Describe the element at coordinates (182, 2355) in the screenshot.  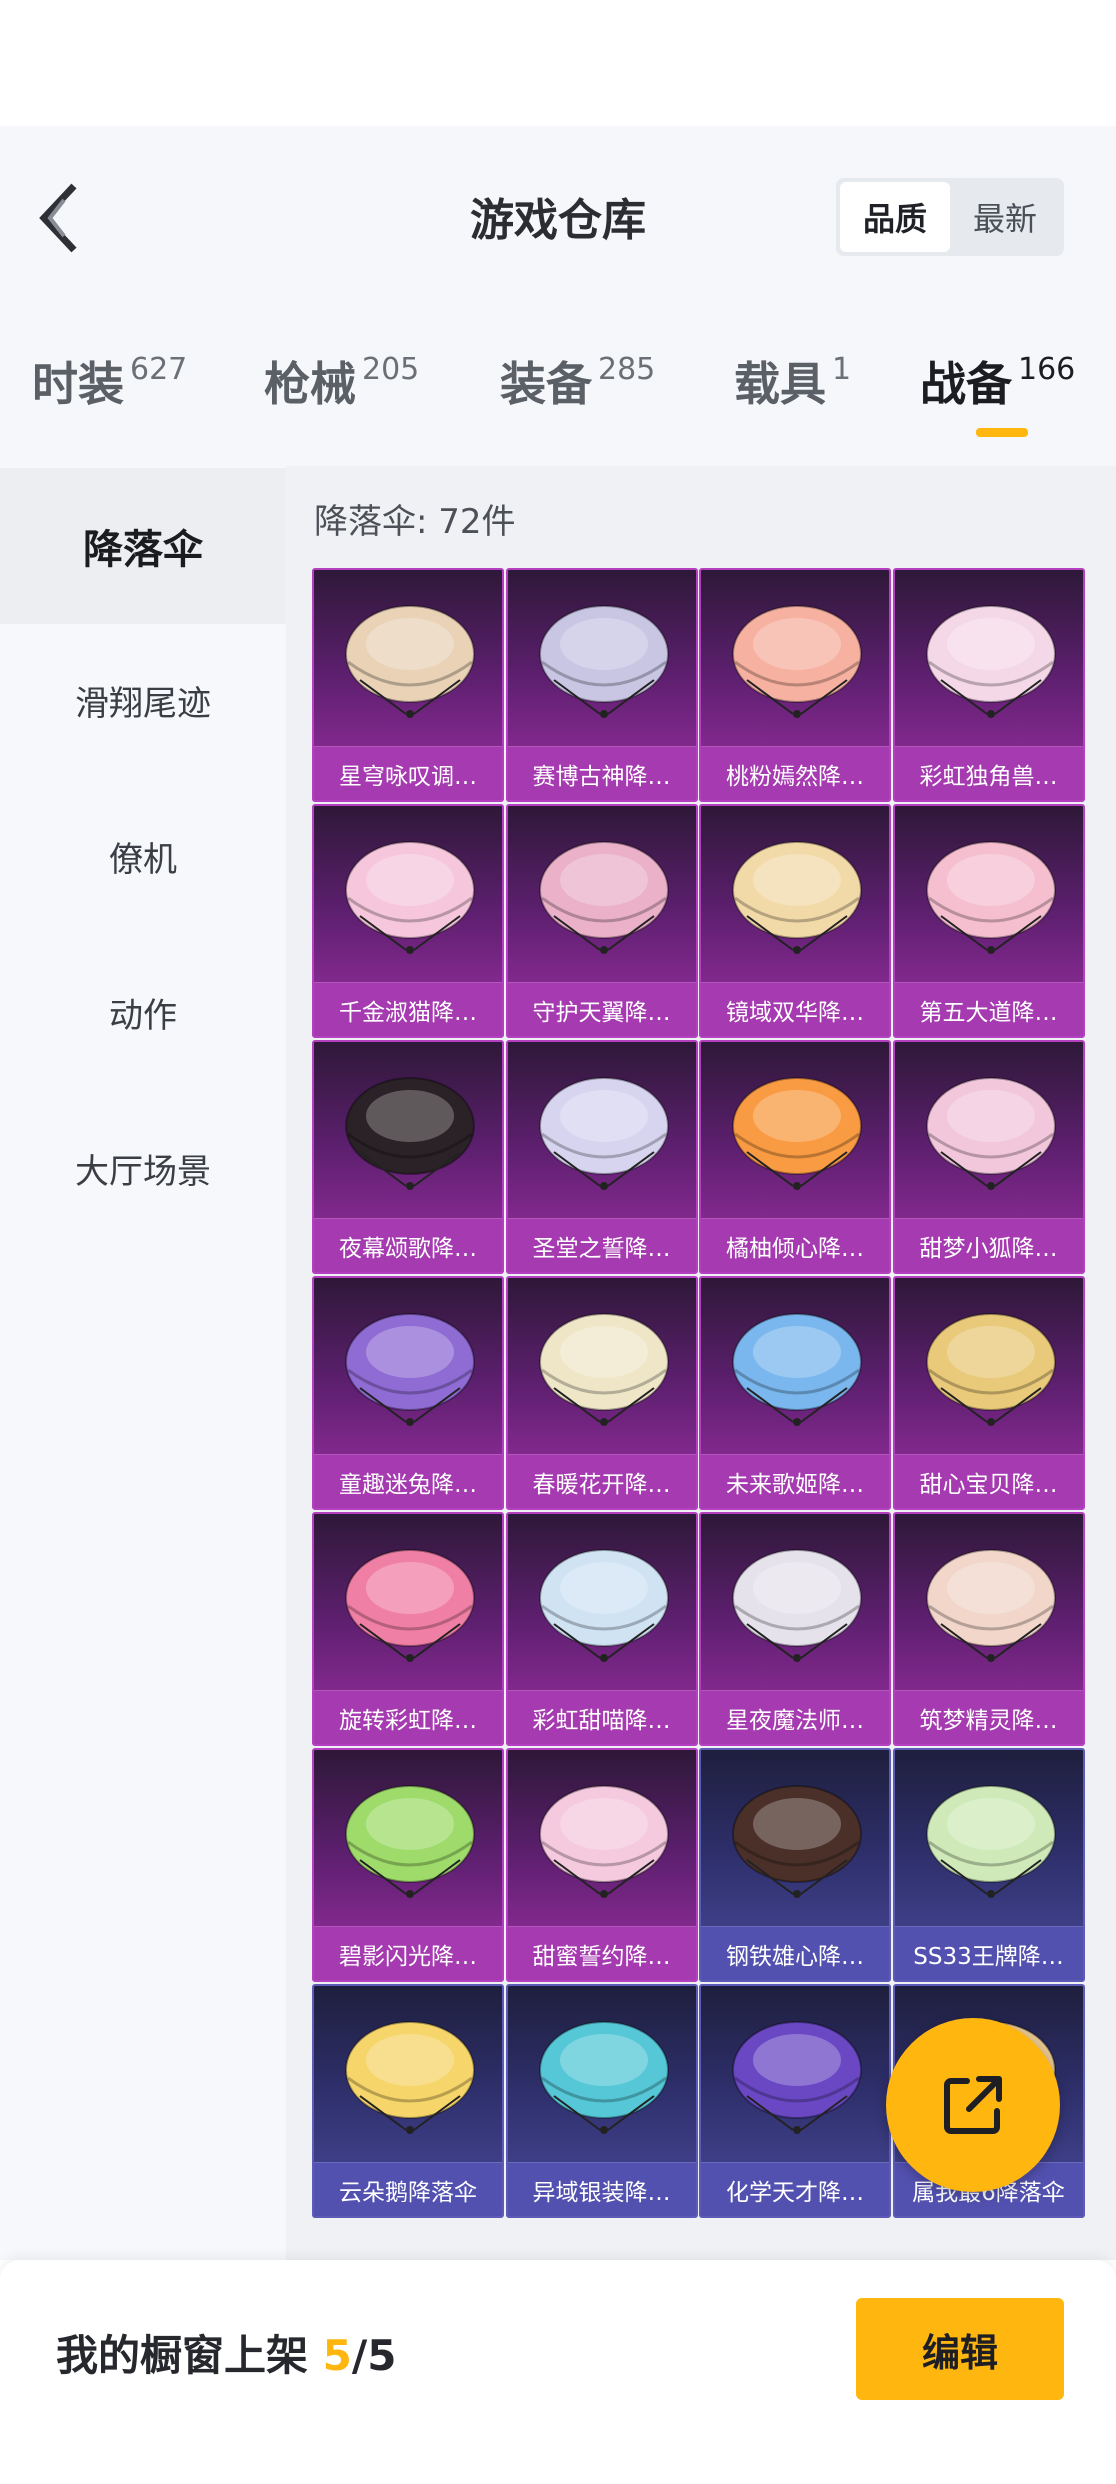
I see `showcase-label: 我的橱窗上架` at that location.